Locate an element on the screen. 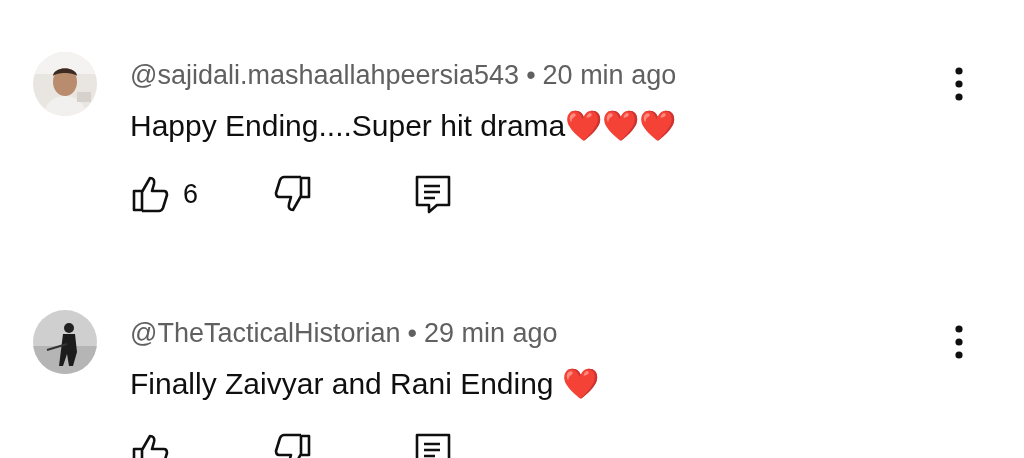  like-count: 6 is located at coordinates (191, 194).